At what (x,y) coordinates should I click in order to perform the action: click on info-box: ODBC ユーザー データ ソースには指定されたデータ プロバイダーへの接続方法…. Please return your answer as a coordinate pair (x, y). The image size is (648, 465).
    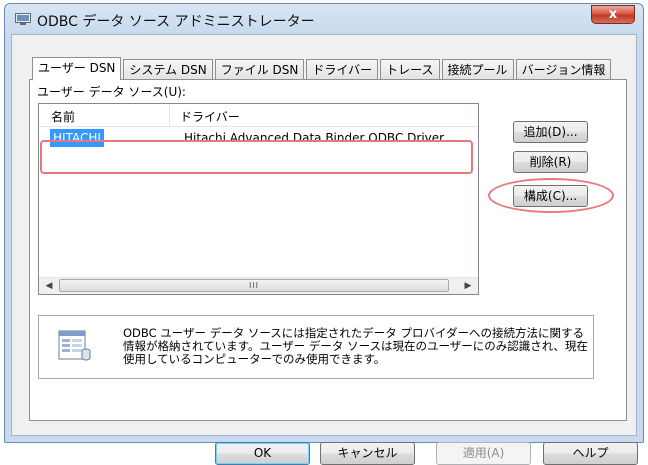
    Looking at the image, I should click on (316, 347).